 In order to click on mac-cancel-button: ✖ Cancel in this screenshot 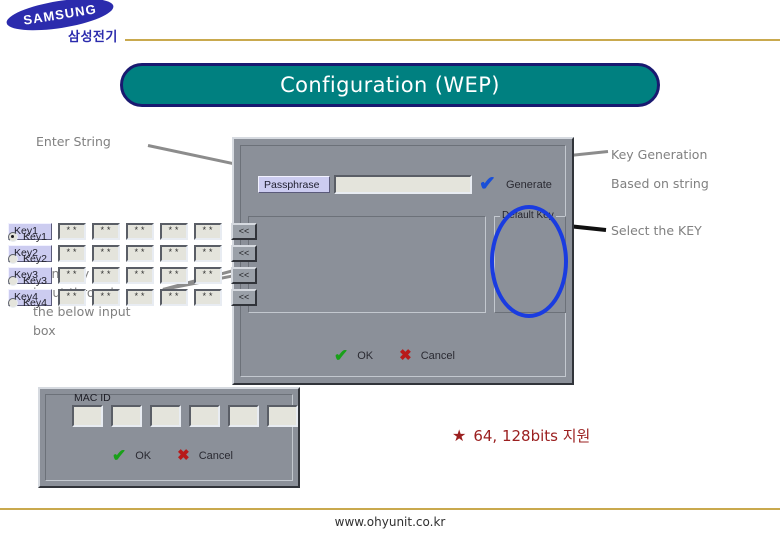, I will do `click(205, 455)`.